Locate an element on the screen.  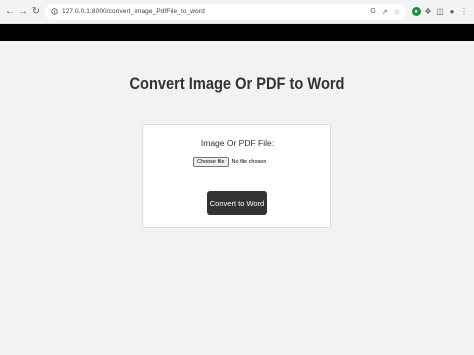
profile-icon: ● is located at coordinates (452, 12).